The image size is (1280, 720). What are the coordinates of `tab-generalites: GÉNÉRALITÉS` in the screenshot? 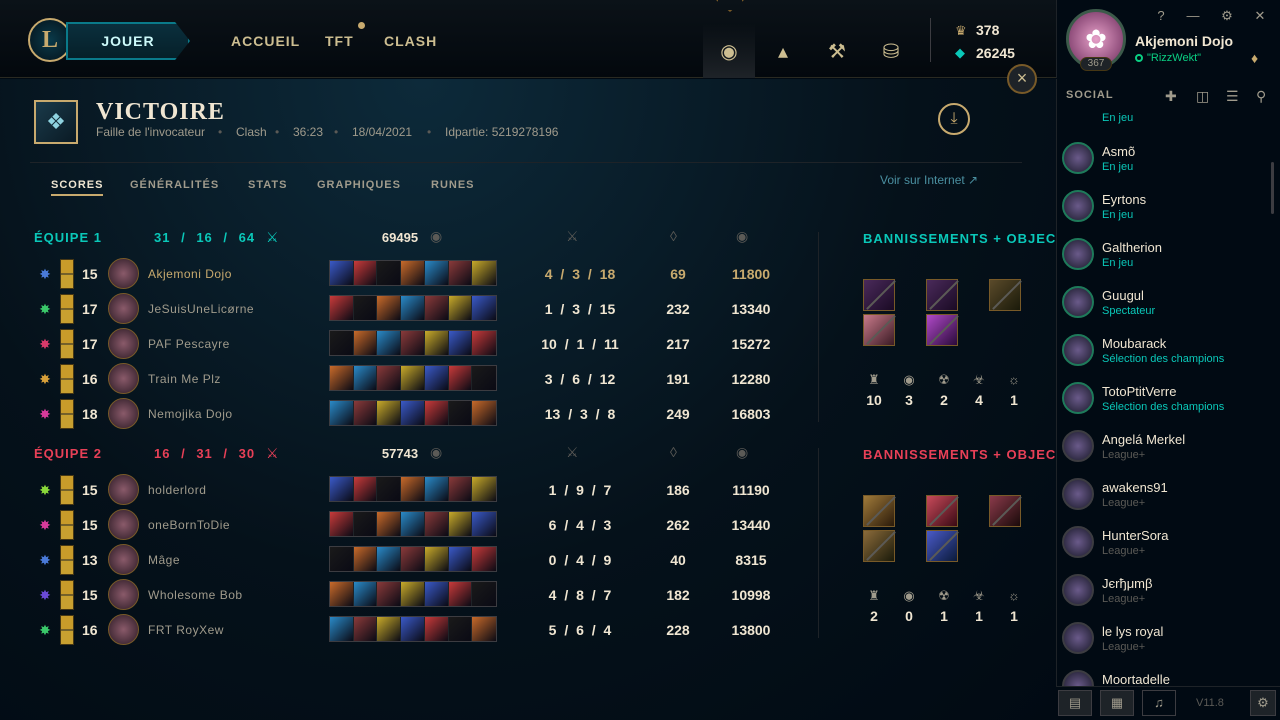 It's located at (174, 185).